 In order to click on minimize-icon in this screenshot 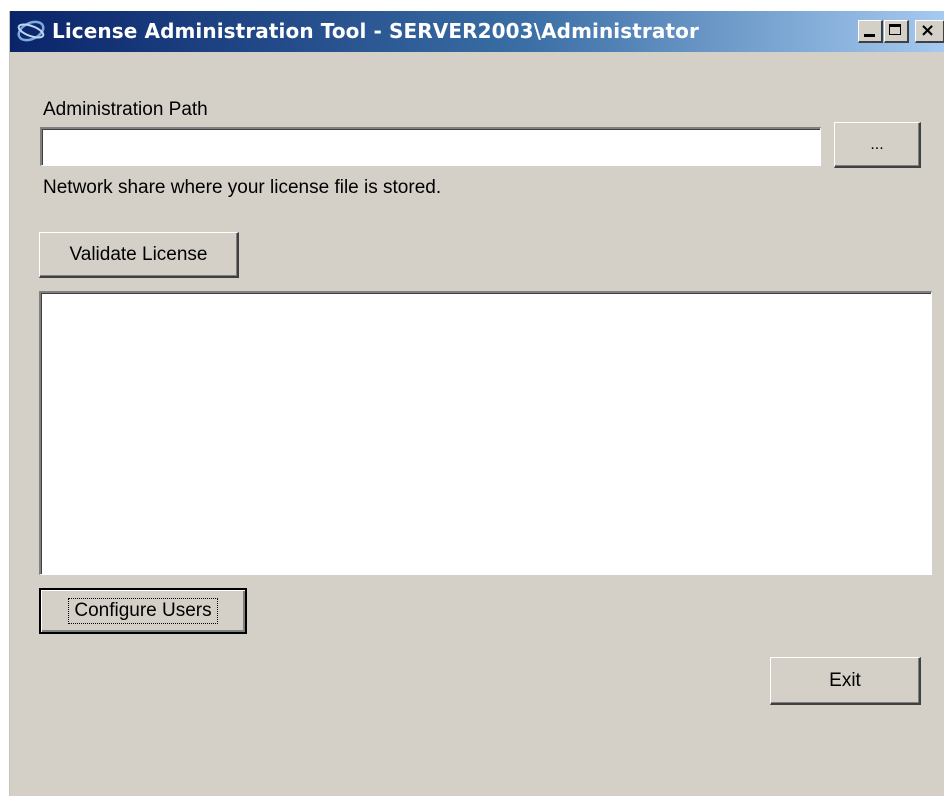, I will do `click(869, 35)`.